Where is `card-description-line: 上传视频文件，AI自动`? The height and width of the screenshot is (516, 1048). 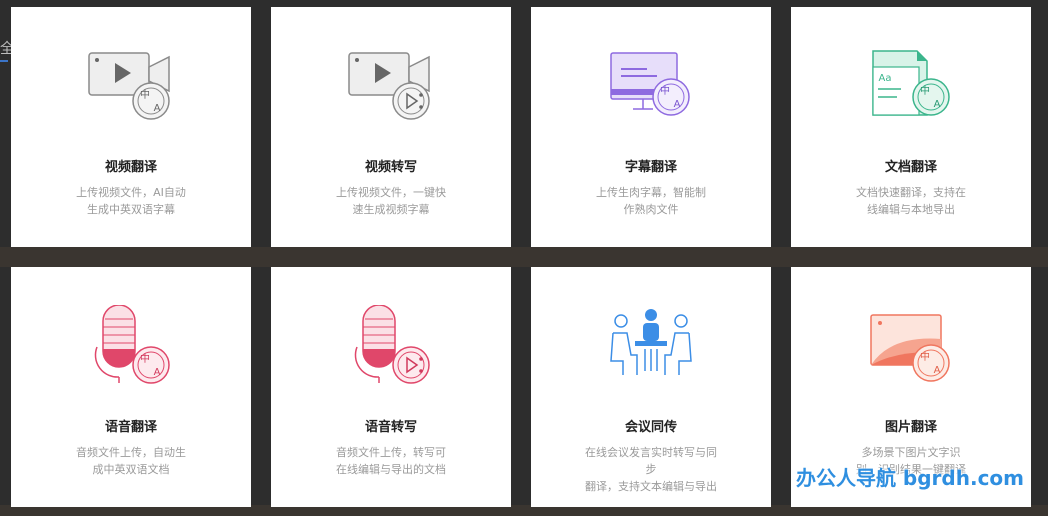 card-description-line: 上传视频文件，AI自动 is located at coordinates (131, 192).